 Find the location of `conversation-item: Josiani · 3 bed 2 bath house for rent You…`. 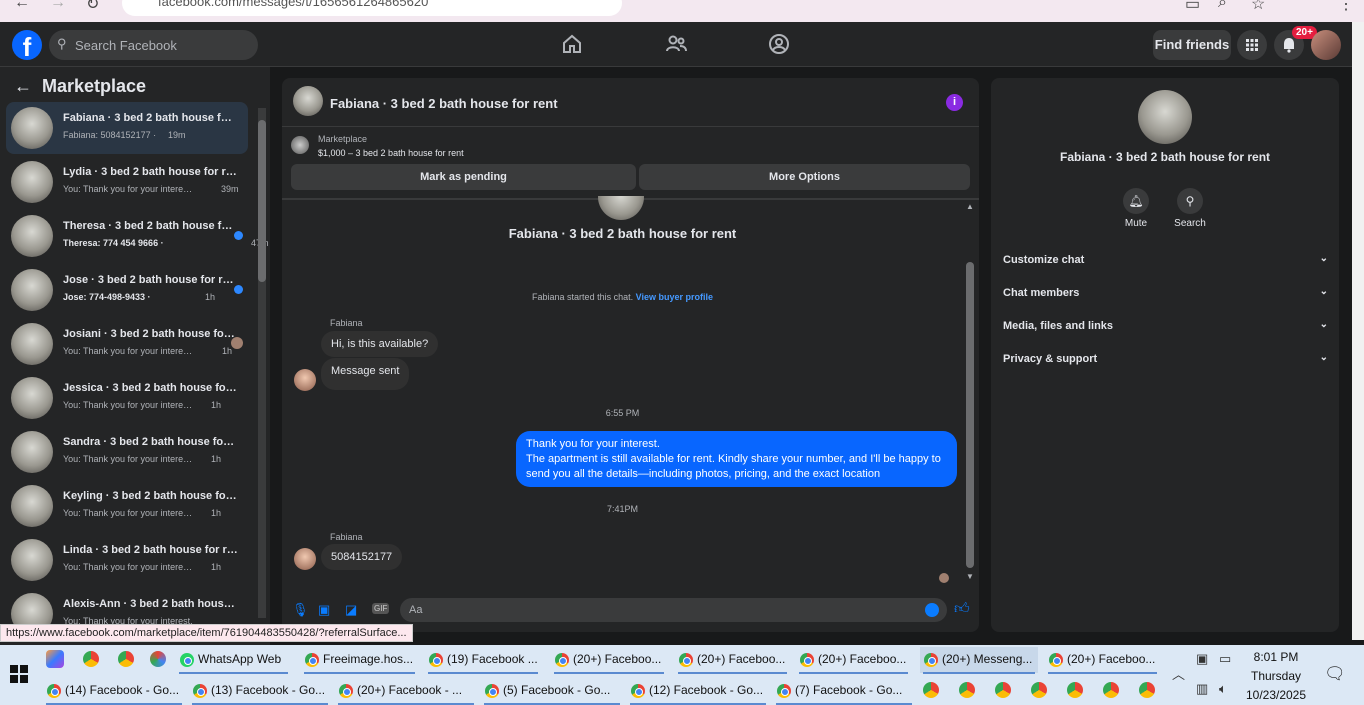

conversation-item: Josiani · 3 bed 2 bath house for rent You… is located at coordinates (127, 344).